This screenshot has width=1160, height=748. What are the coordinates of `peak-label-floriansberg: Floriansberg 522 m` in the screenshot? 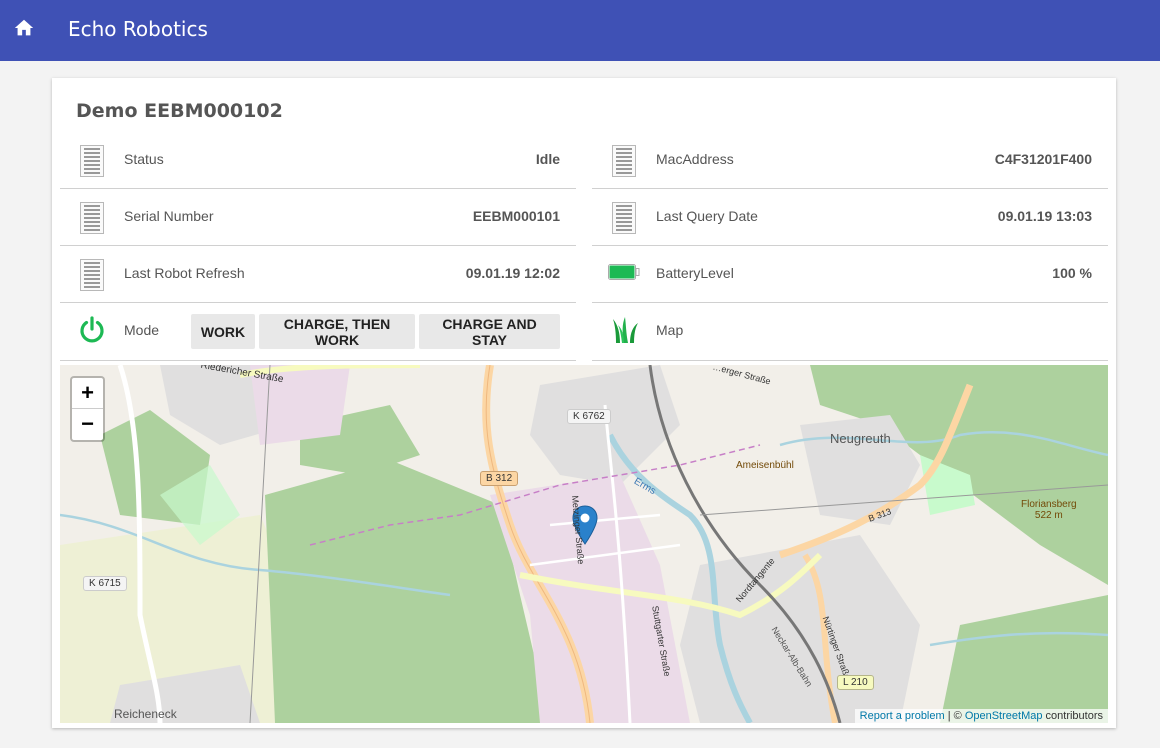 It's located at (1049, 510).